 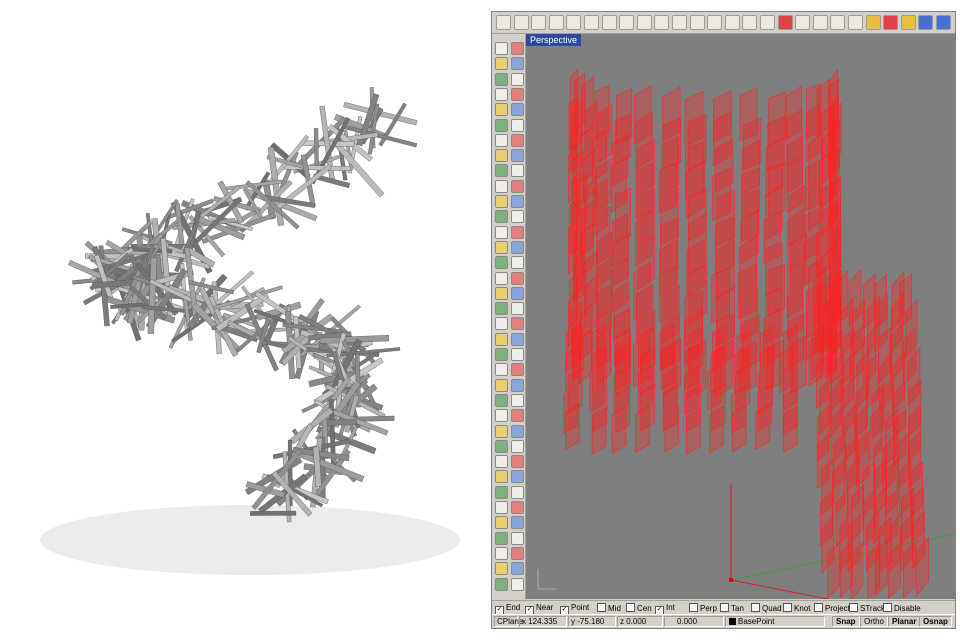 What do you see at coordinates (627, 22) in the screenshot?
I see `paste-icon` at bounding box center [627, 22].